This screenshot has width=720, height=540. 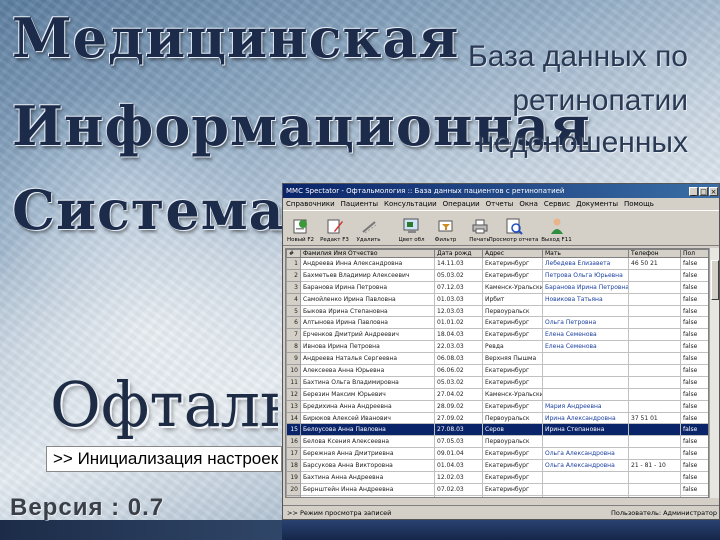 What do you see at coordinates (715, 280) in the screenshot?
I see `scrollbar-thumb` at bounding box center [715, 280].